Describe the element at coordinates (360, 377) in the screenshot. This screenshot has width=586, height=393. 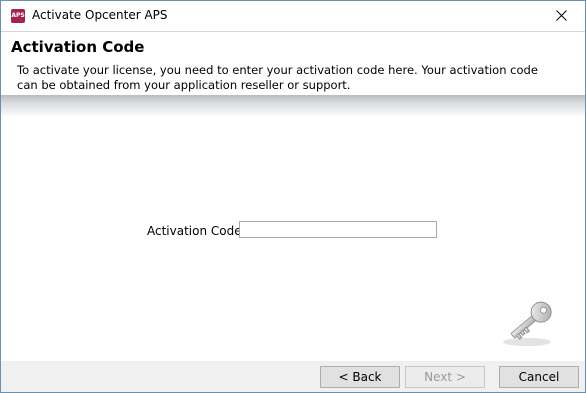
I see `back-button: < Back` at that location.